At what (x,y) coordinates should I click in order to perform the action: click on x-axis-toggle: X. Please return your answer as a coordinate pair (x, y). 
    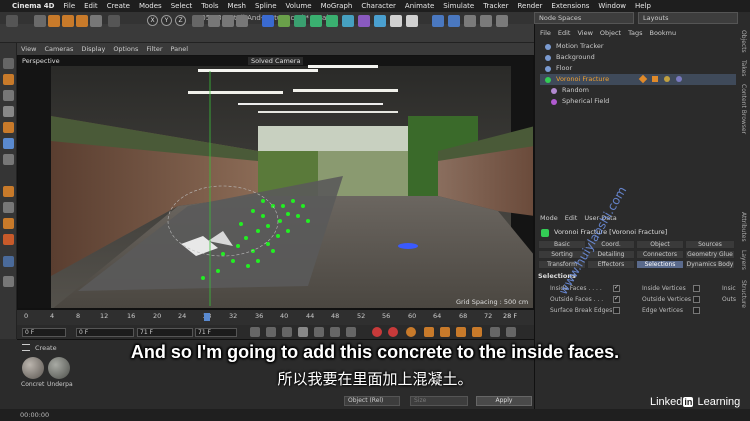
    Looking at the image, I should click on (152, 20).